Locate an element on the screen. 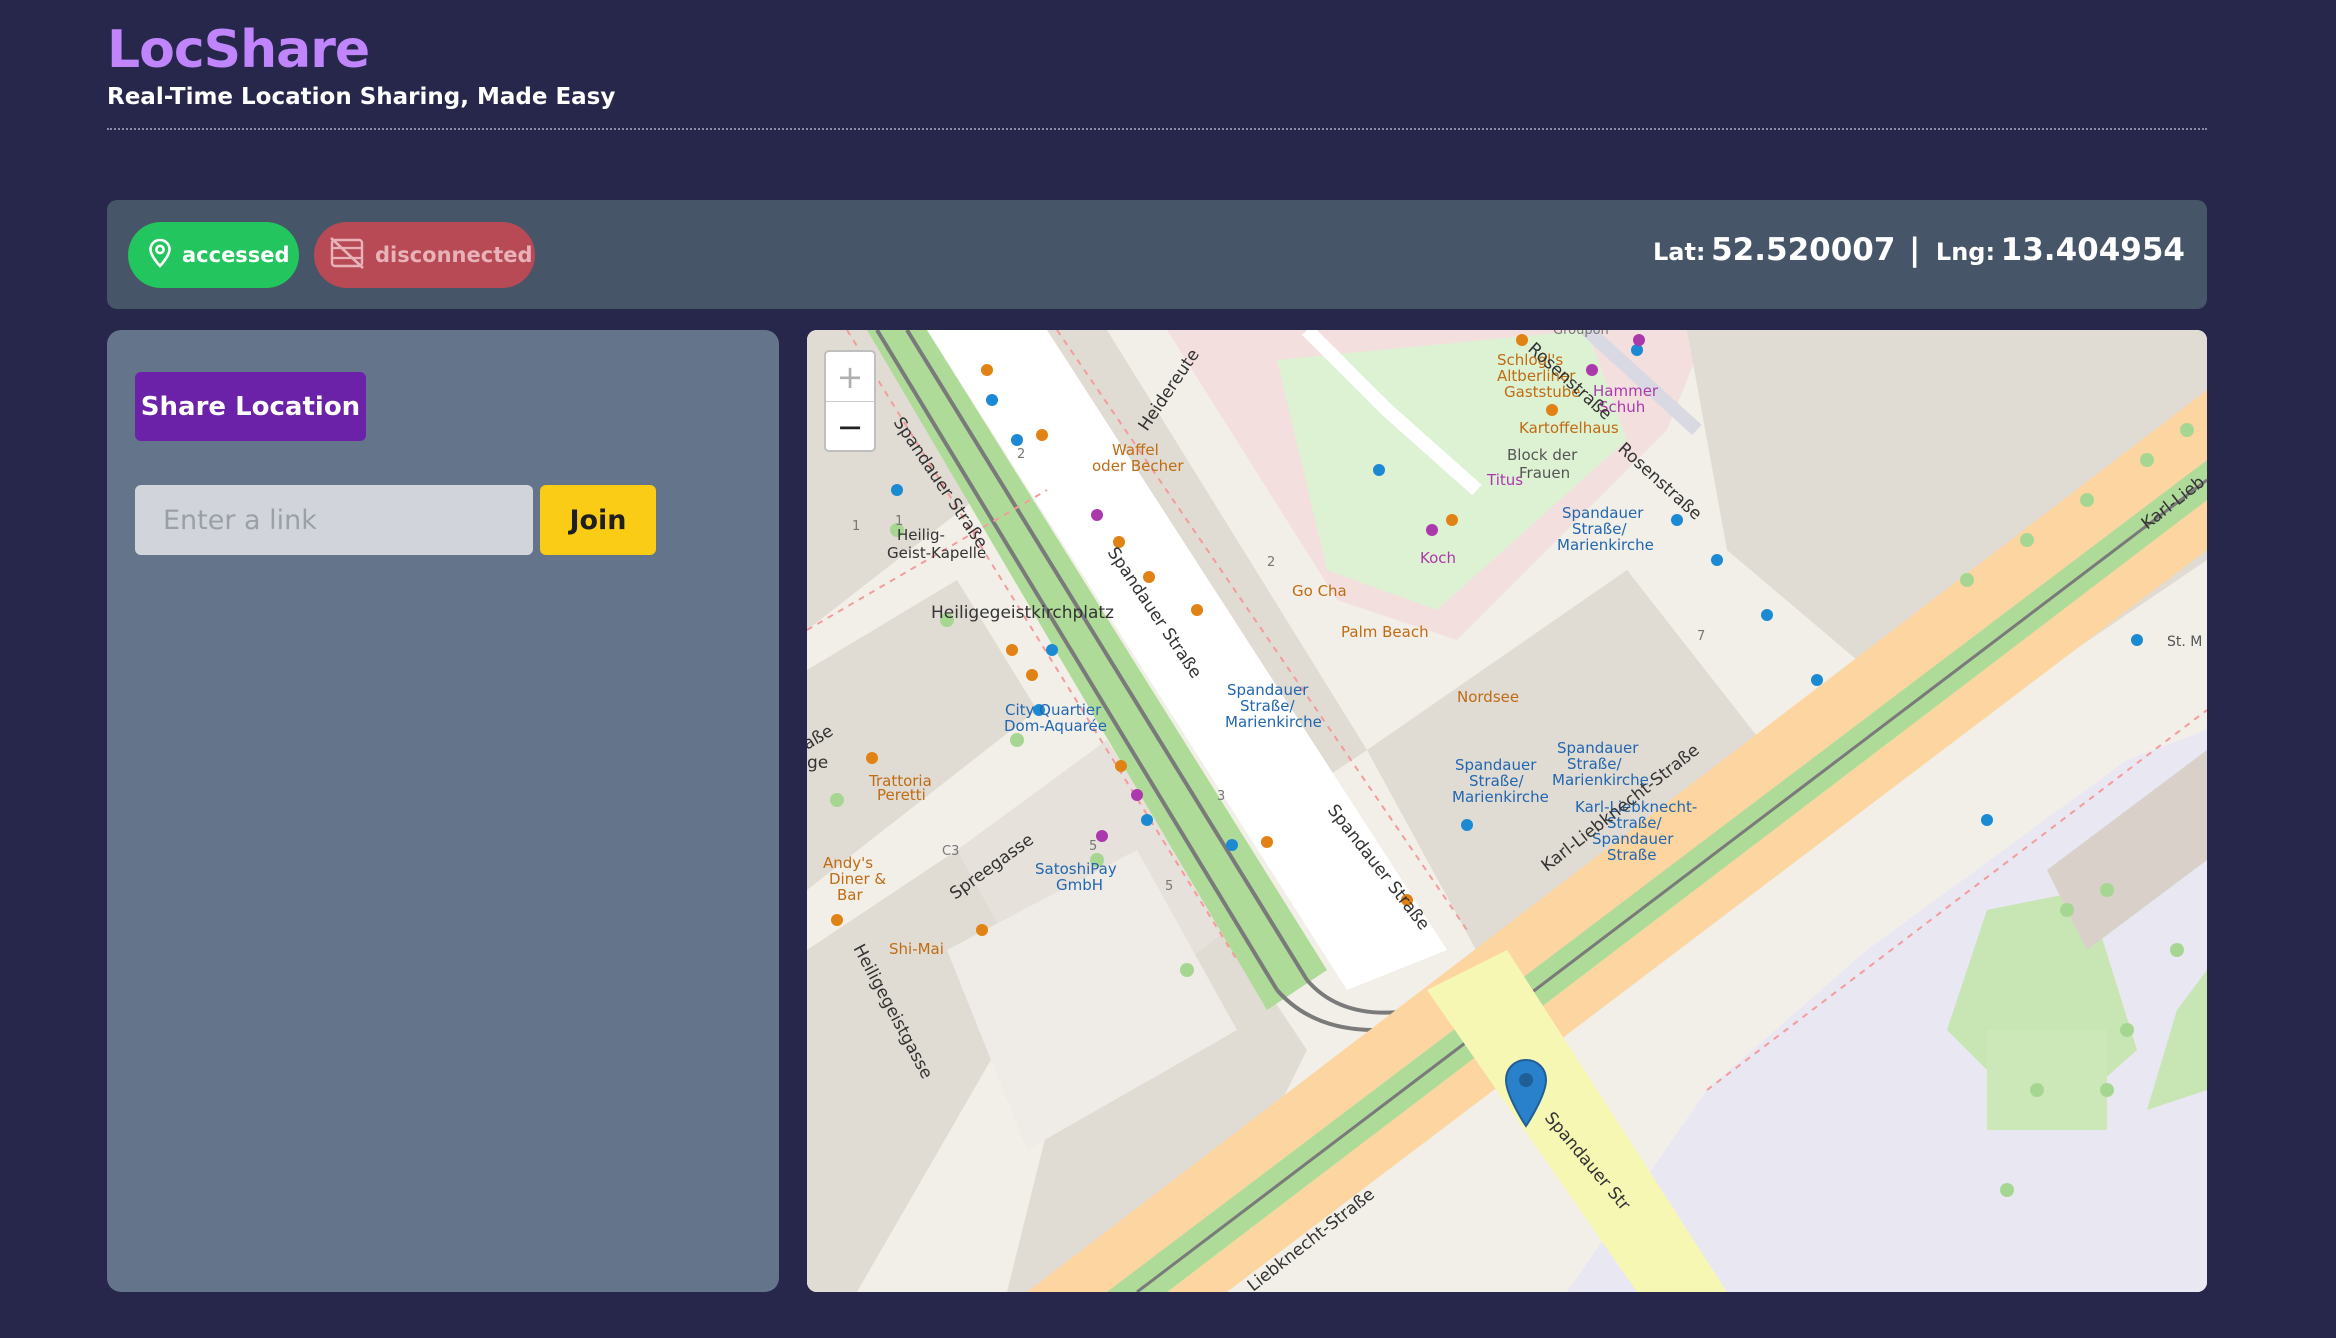 This screenshot has width=2336, height=1338. map-square-label: Heiligegeistkirchplatz is located at coordinates (1022, 613).